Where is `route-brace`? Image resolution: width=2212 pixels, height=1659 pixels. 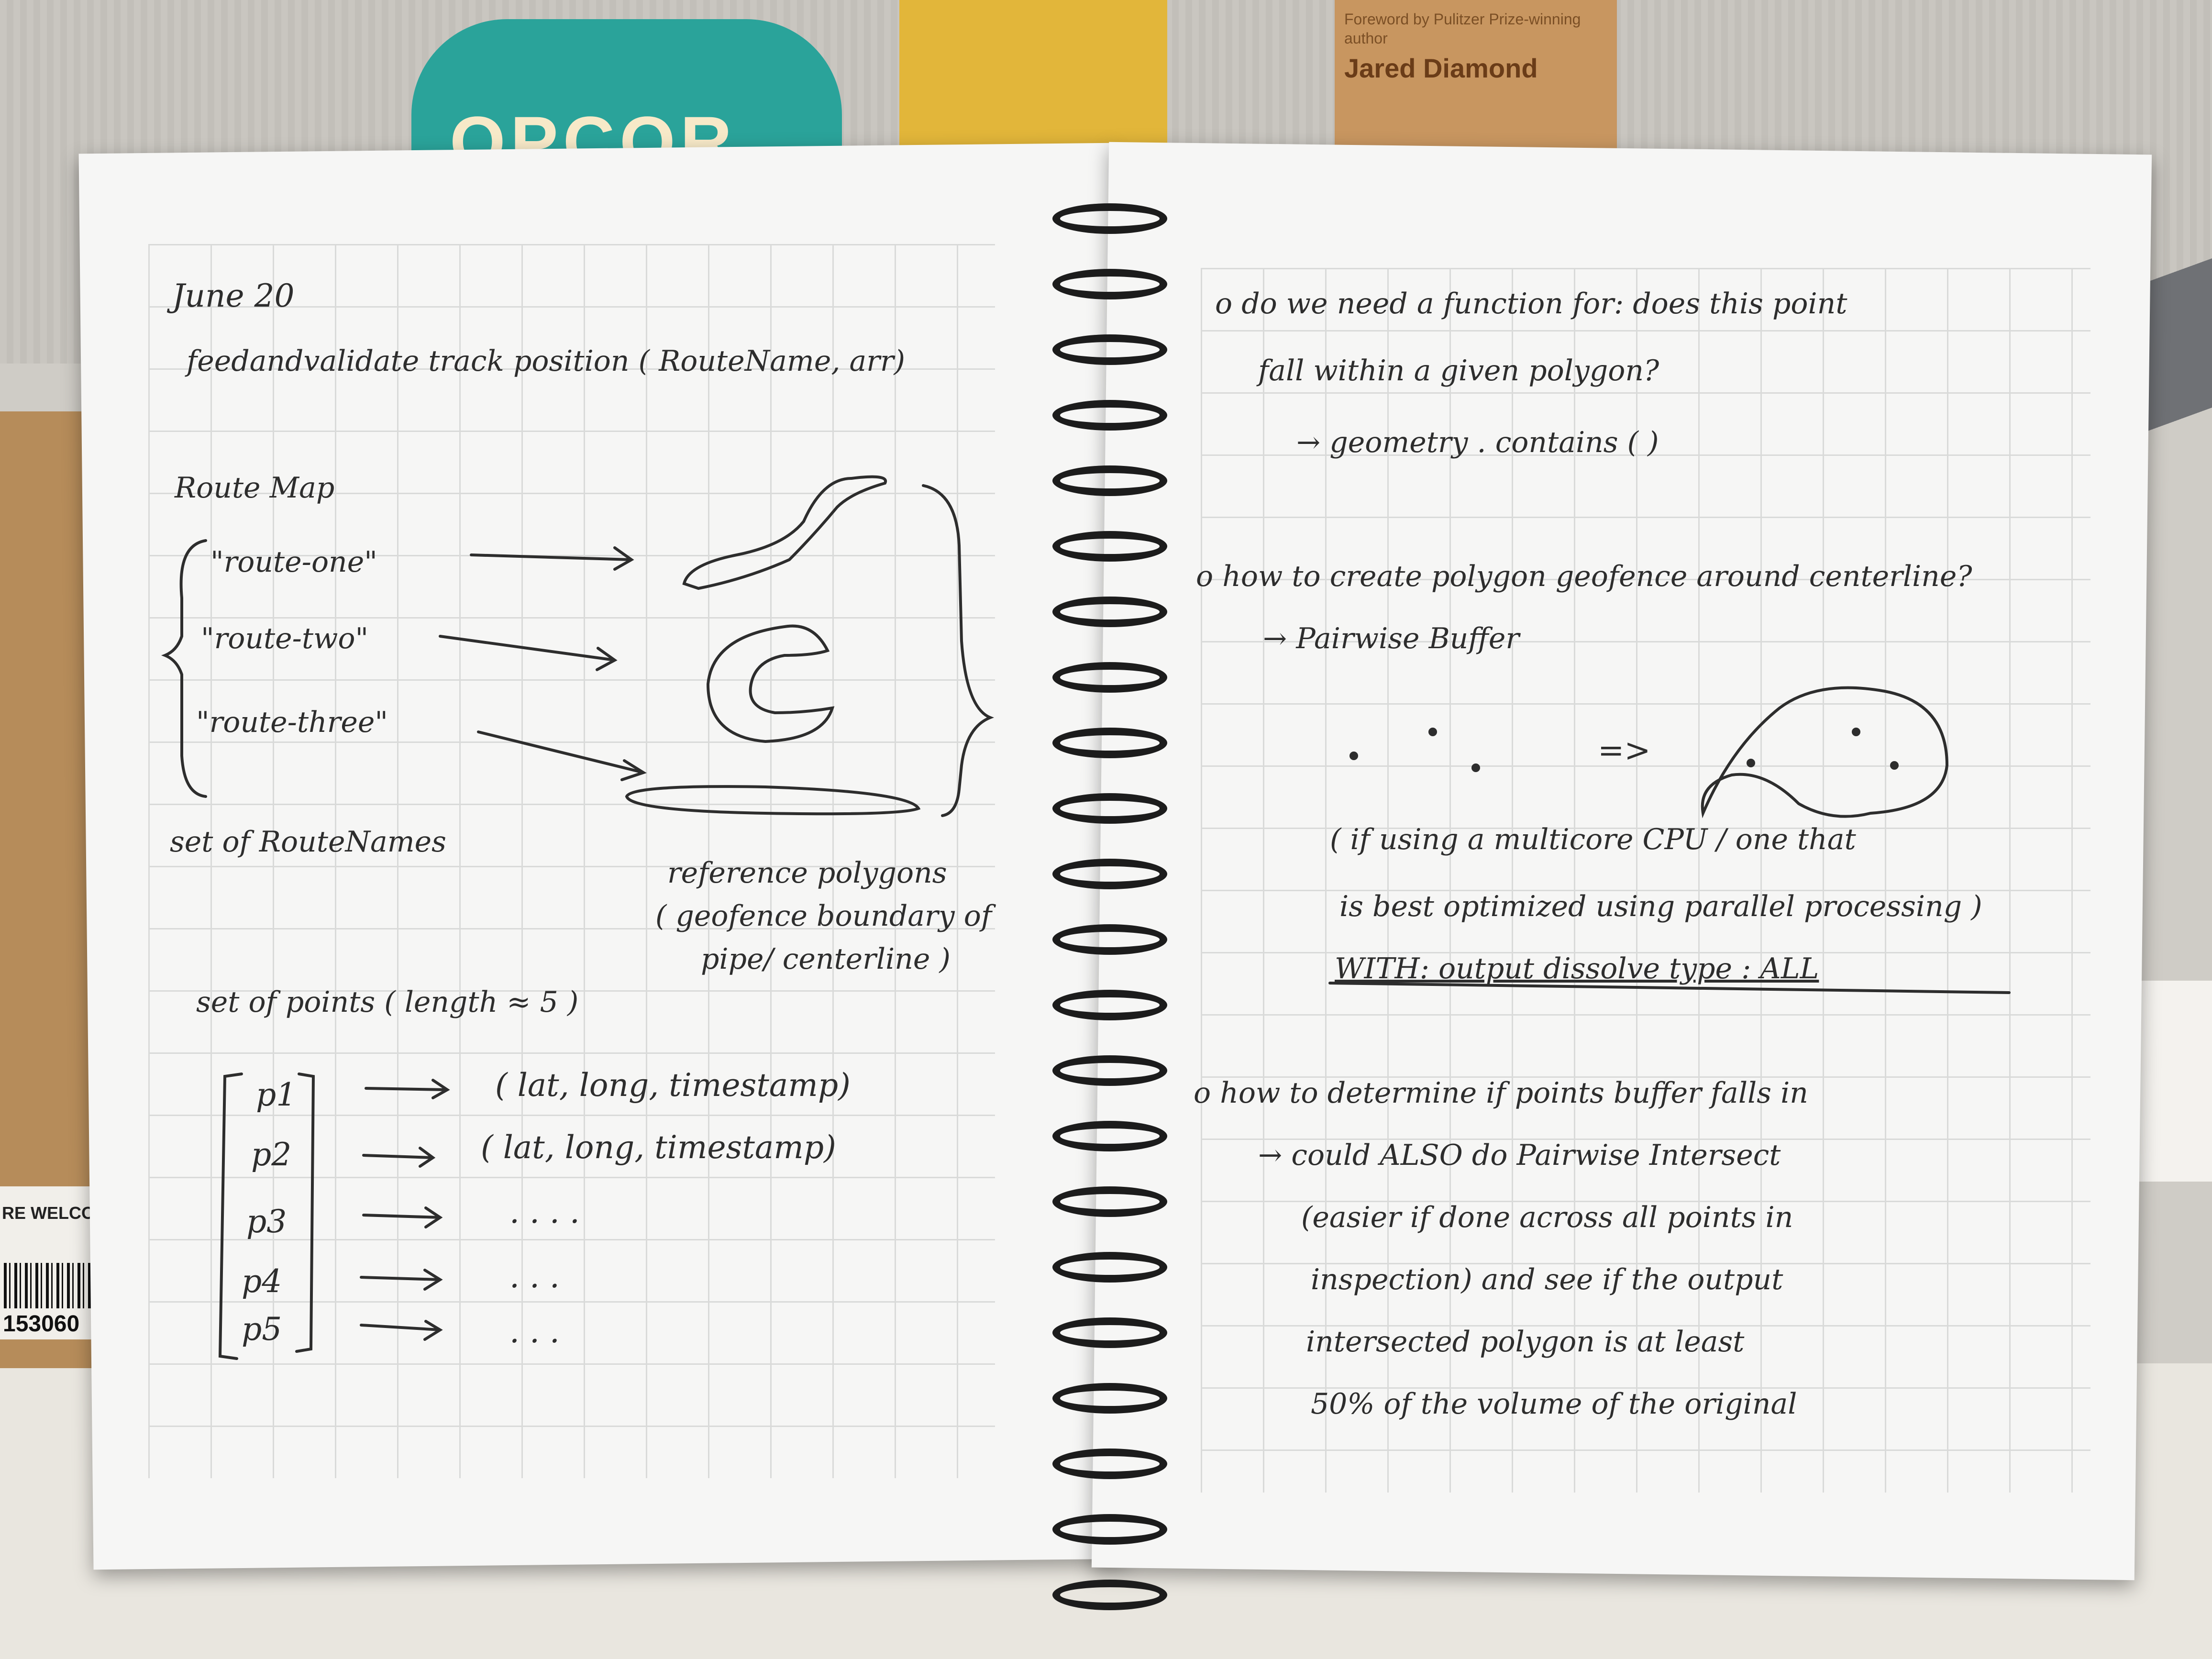
route-brace is located at coordinates (184, 668).